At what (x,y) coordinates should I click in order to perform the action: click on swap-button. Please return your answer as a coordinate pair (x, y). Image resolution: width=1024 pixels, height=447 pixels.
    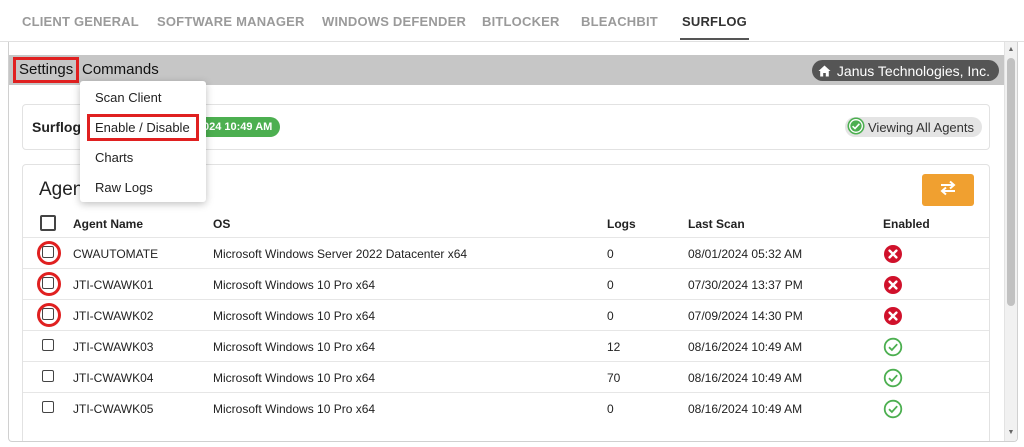
    Looking at the image, I should click on (948, 190).